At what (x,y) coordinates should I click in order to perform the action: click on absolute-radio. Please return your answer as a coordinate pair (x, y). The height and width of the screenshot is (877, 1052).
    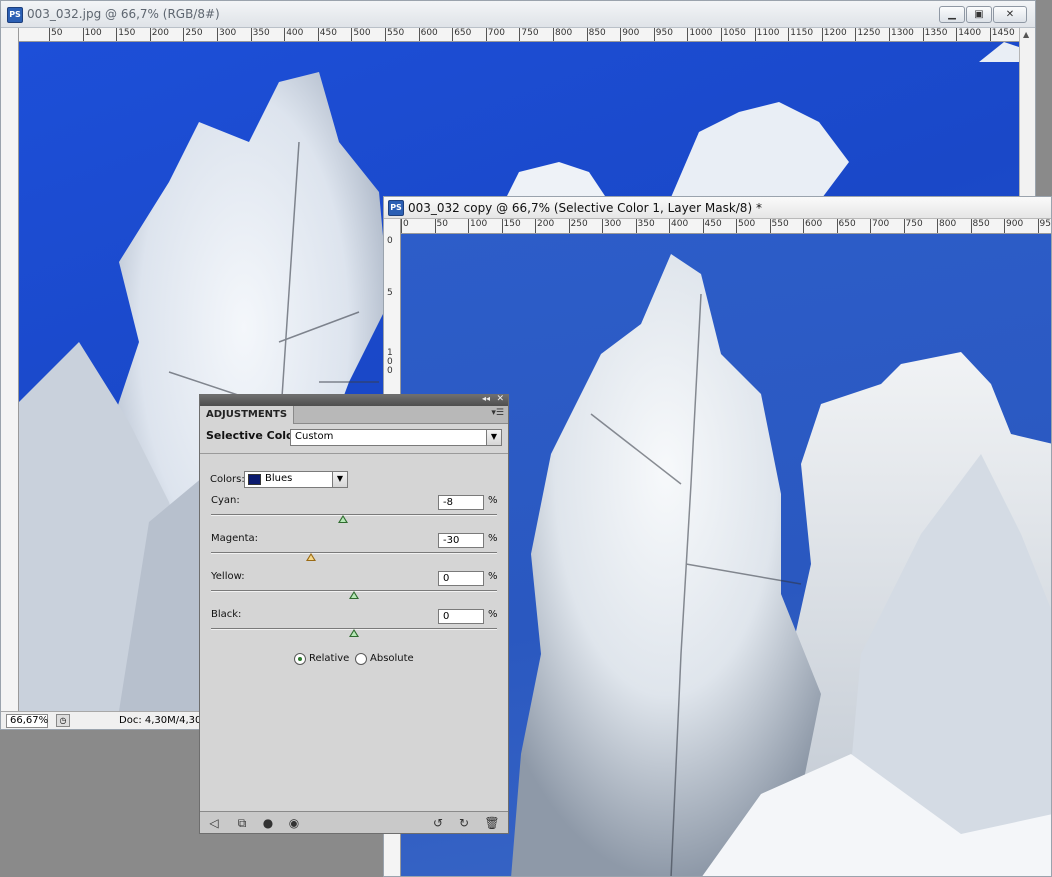
    Looking at the image, I should click on (361, 659).